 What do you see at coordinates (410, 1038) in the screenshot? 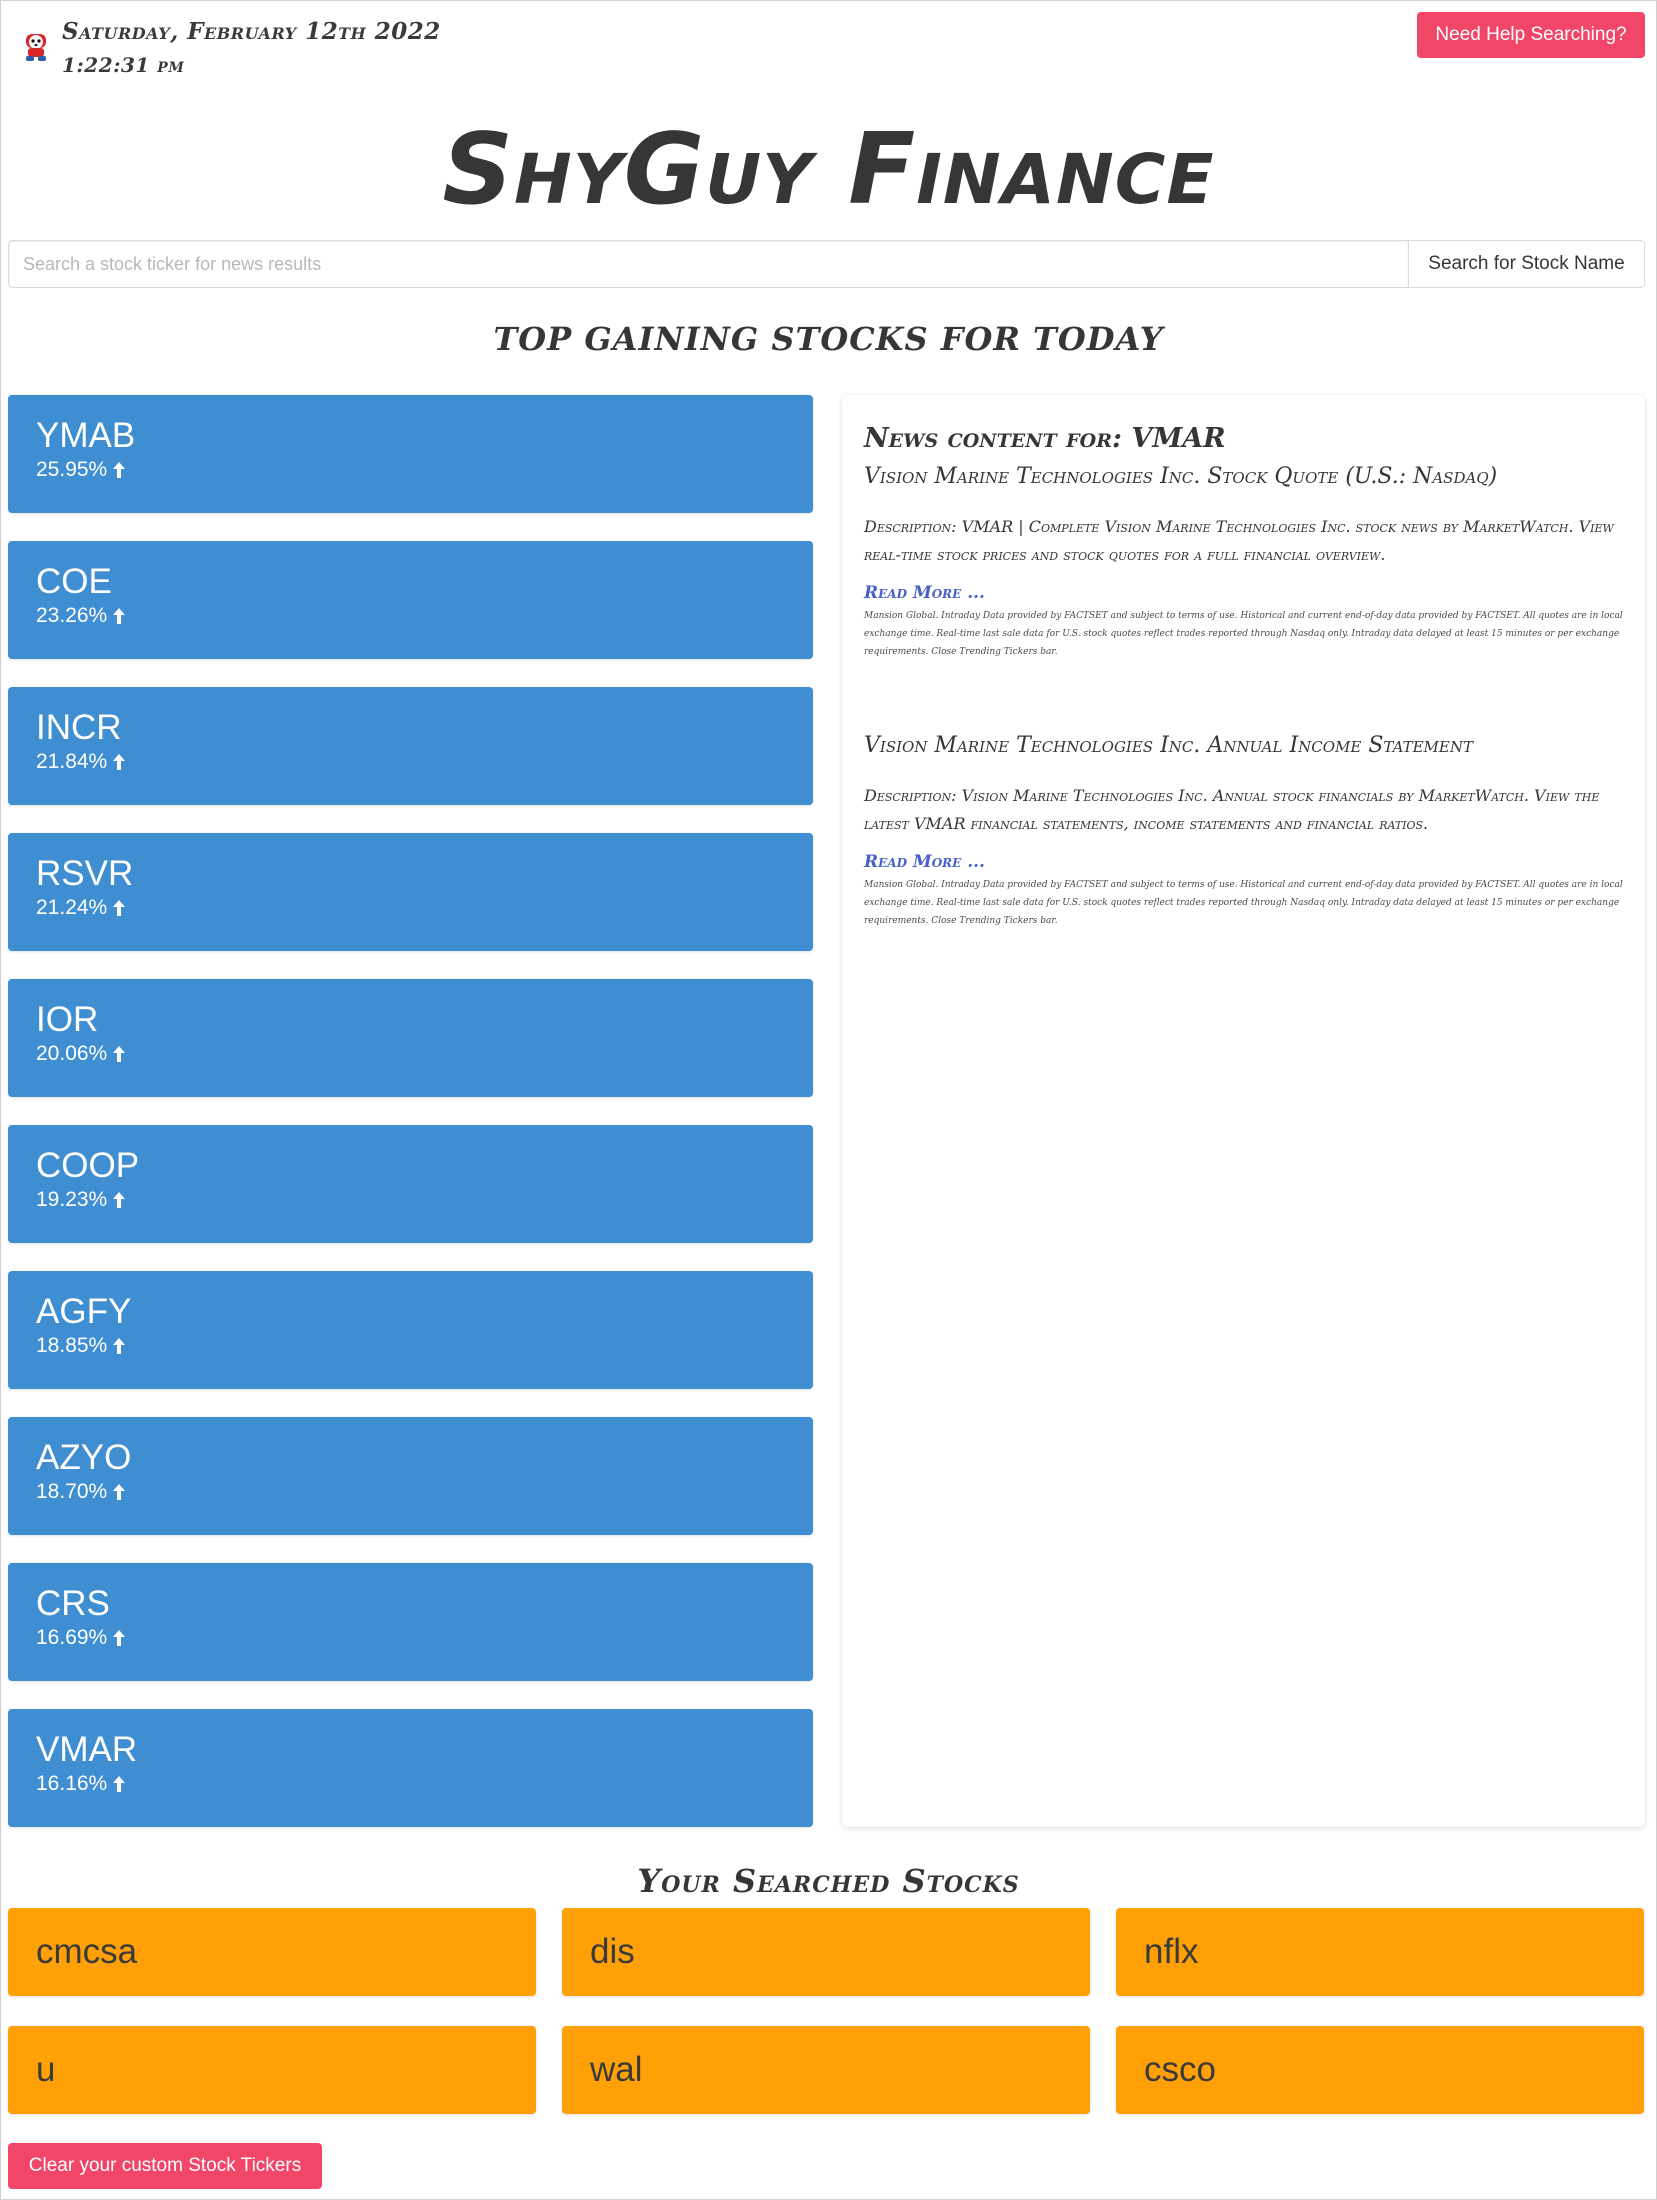
I see `gainer-card: IOR 20.06%` at bounding box center [410, 1038].